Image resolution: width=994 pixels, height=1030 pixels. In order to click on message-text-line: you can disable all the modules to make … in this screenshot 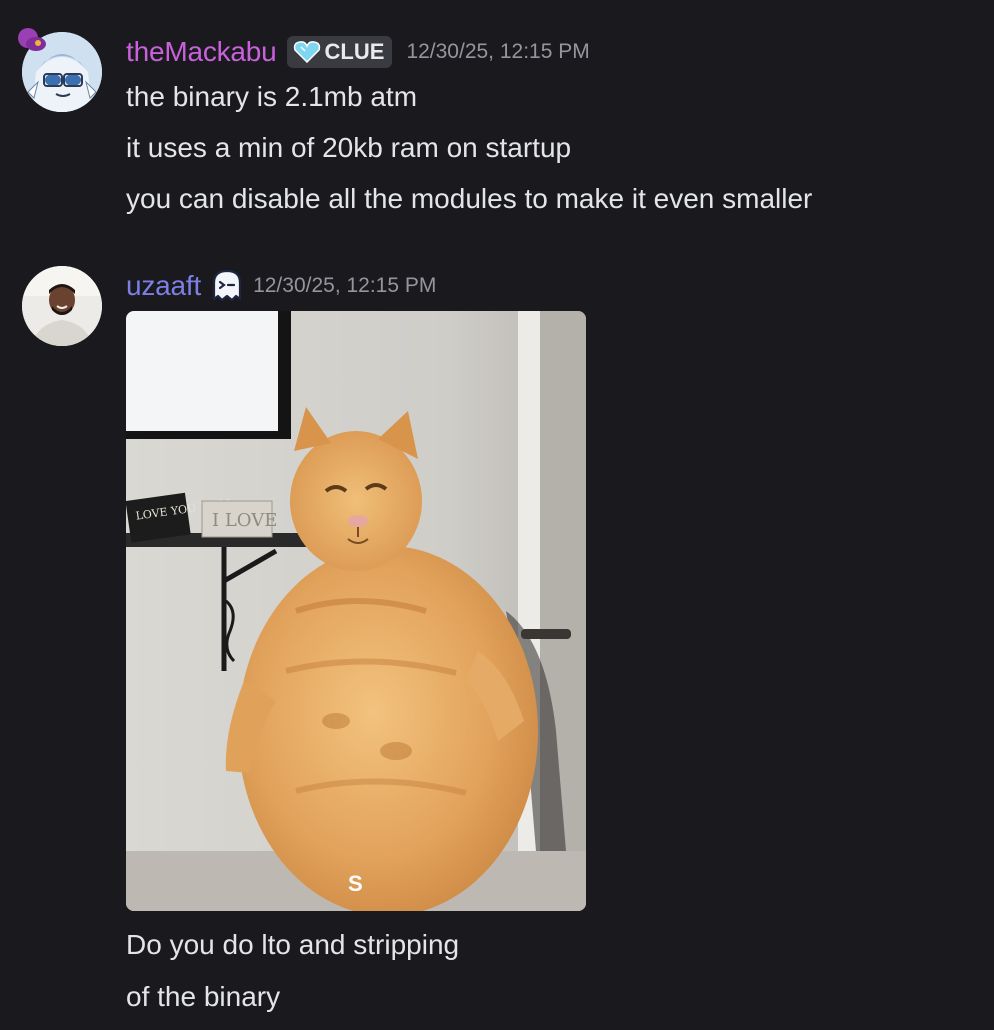, I will do `click(469, 198)`.